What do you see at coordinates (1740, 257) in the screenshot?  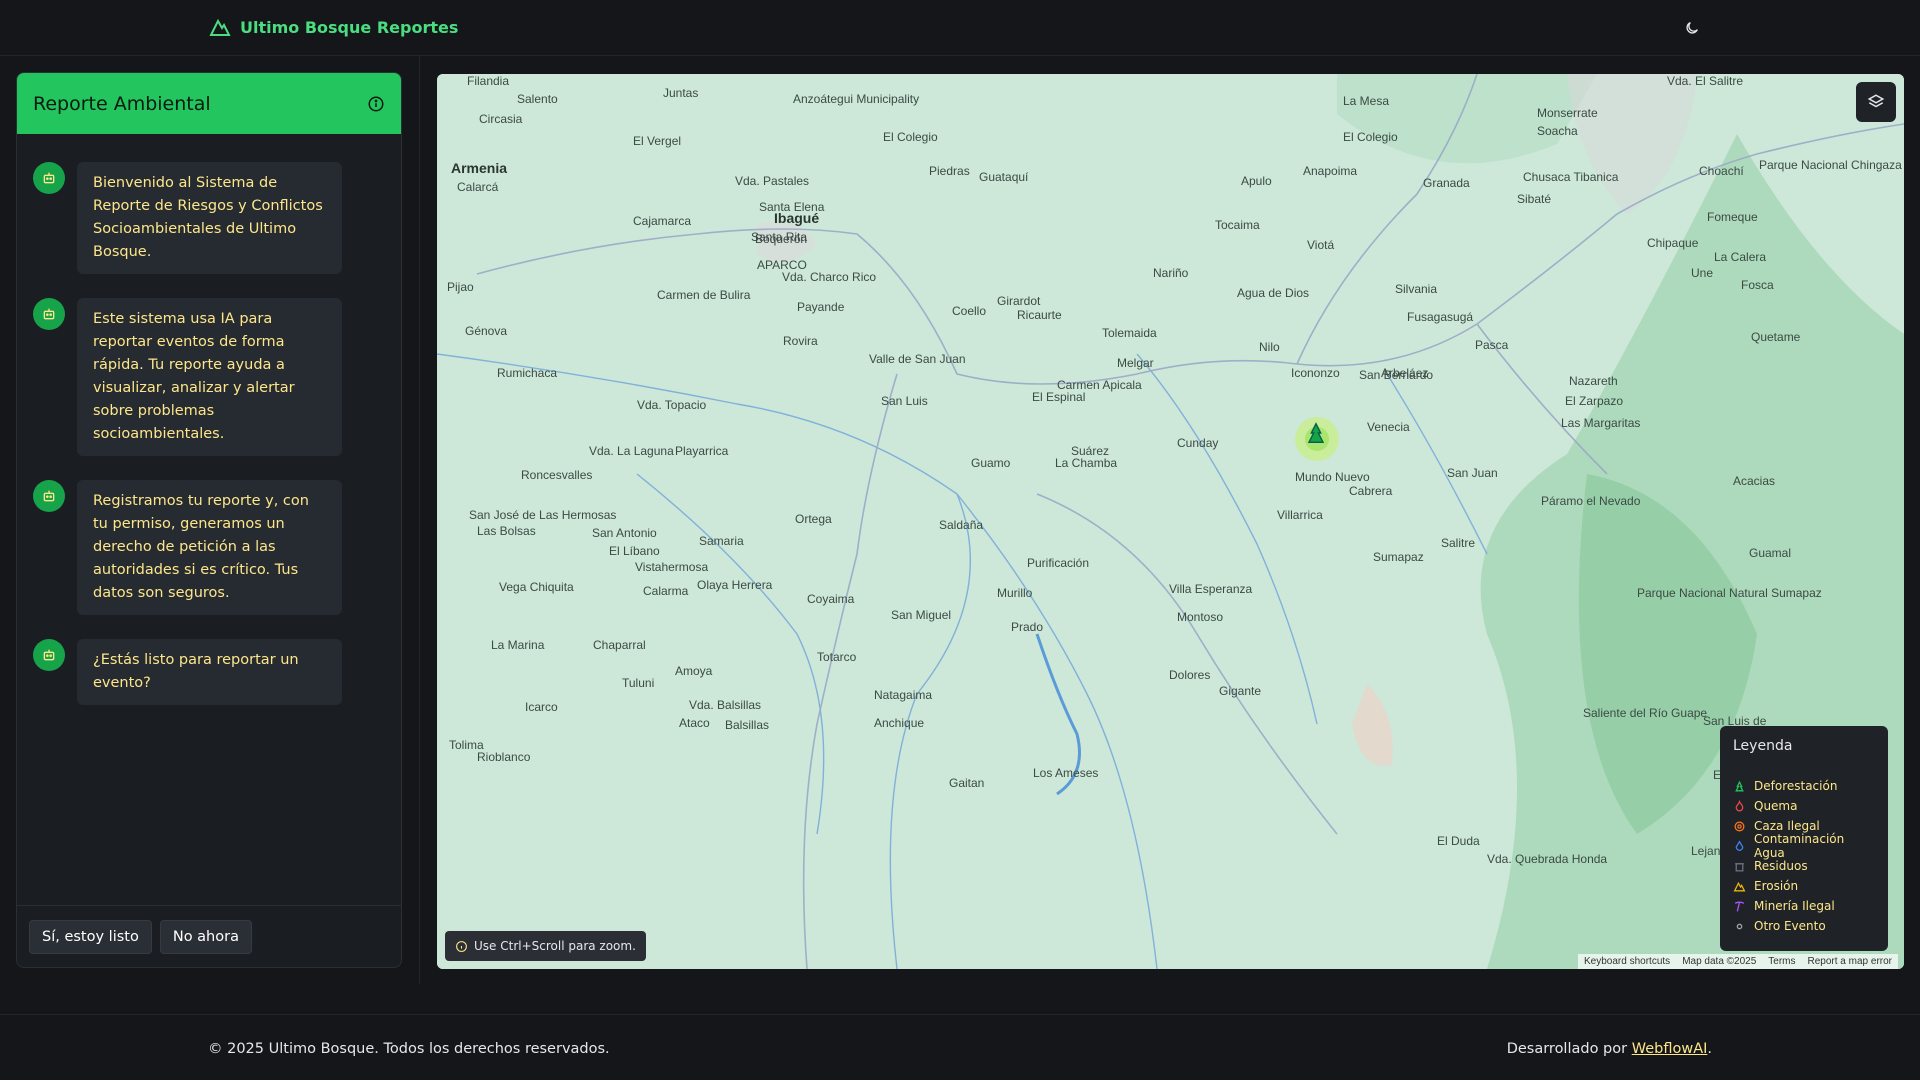 I see `map-place-label: La Calera` at bounding box center [1740, 257].